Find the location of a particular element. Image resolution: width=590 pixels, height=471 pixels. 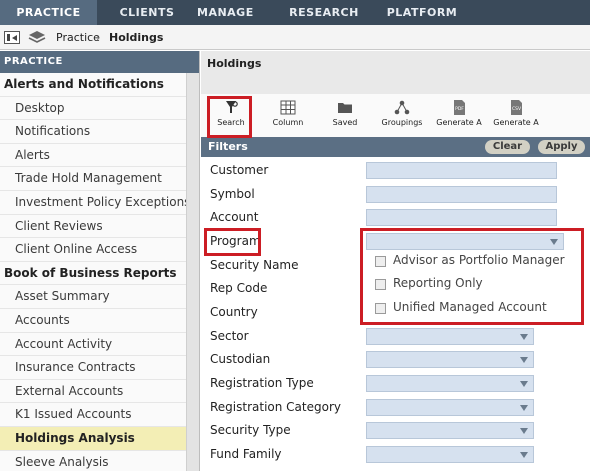

symbol-label: Symbol is located at coordinates (232, 194).